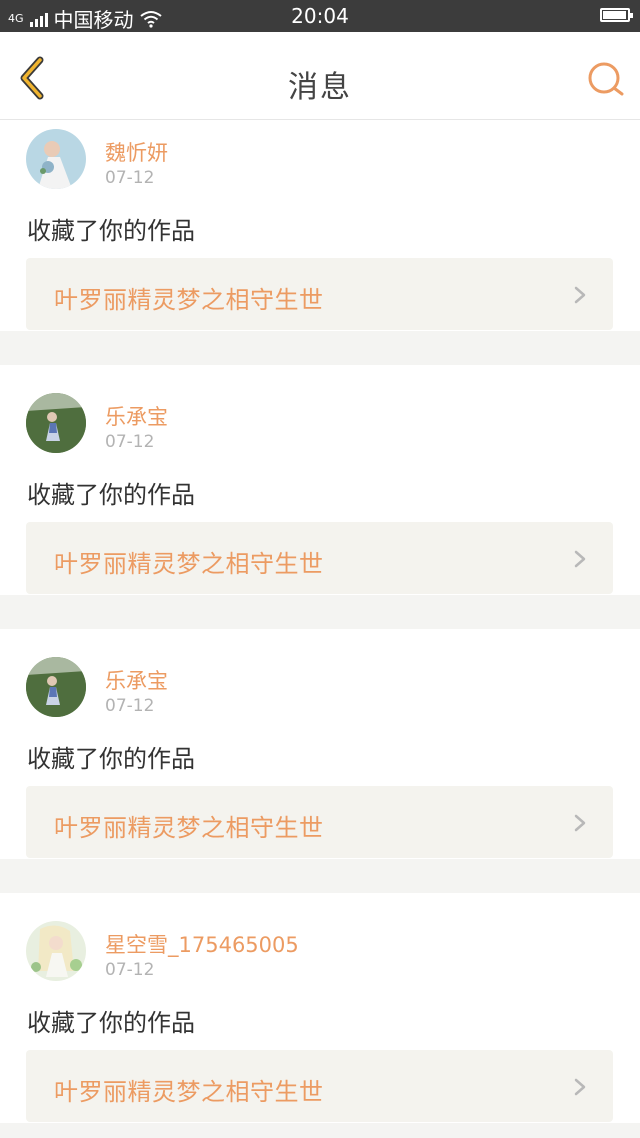 The image size is (640, 1138). What do you see at coordinates (202, 944) in the screenshot?
I see `username: 星空雪_175465005` at bounding box center [202, 944].